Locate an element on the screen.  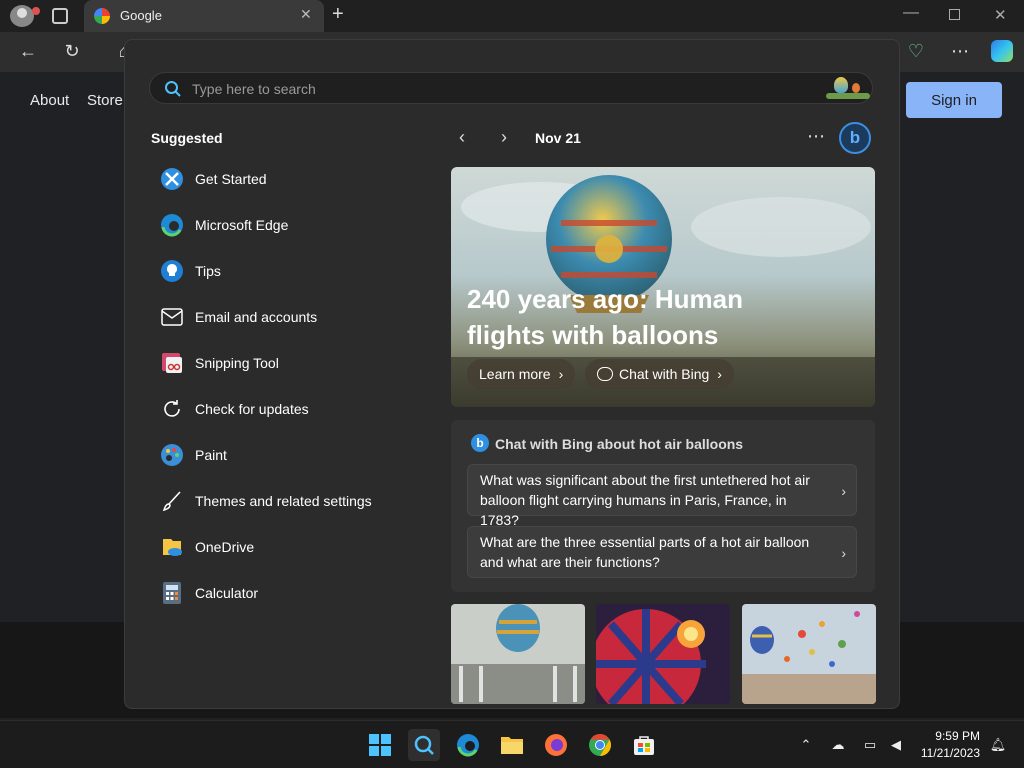
new-tab-icon: + is located at coordinates (338, 14).